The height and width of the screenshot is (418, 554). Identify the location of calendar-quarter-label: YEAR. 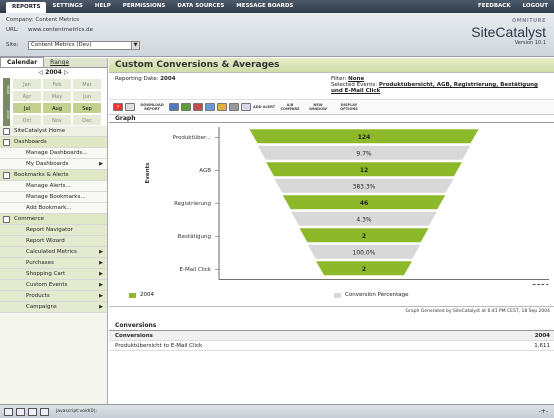
(6, 90).